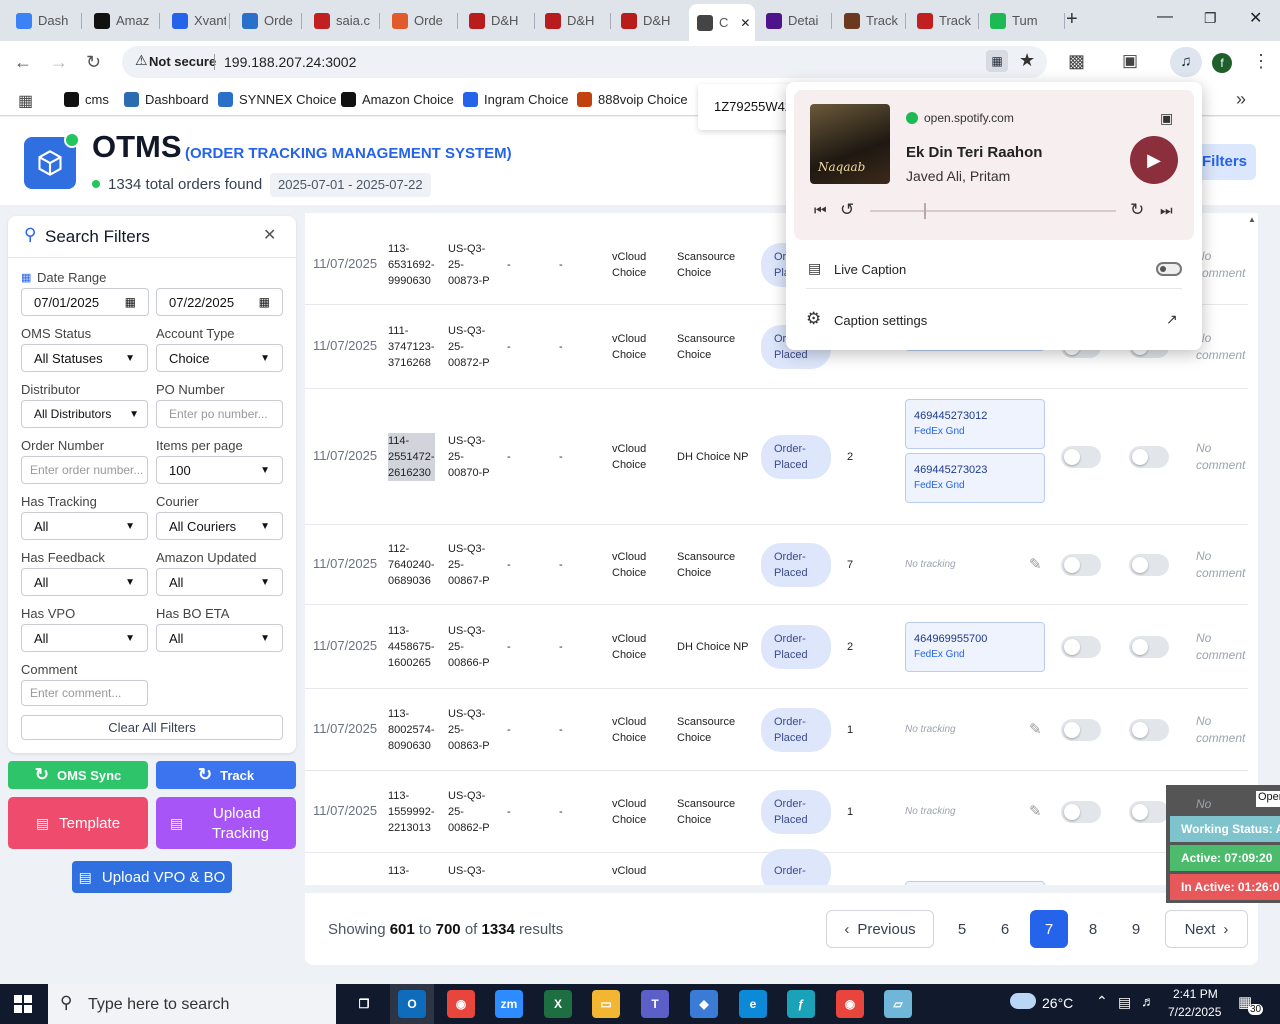  I want to click on task-view-icon: ❐, so click(364, 1004).